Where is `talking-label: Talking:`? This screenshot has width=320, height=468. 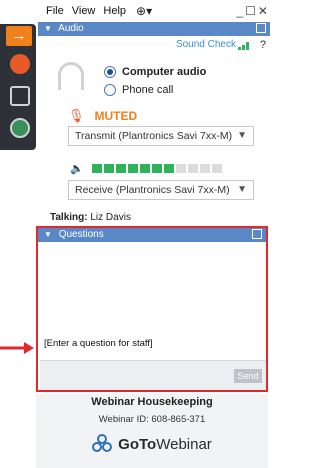 talking-label: Talking: is located at coordinates (69, 217).